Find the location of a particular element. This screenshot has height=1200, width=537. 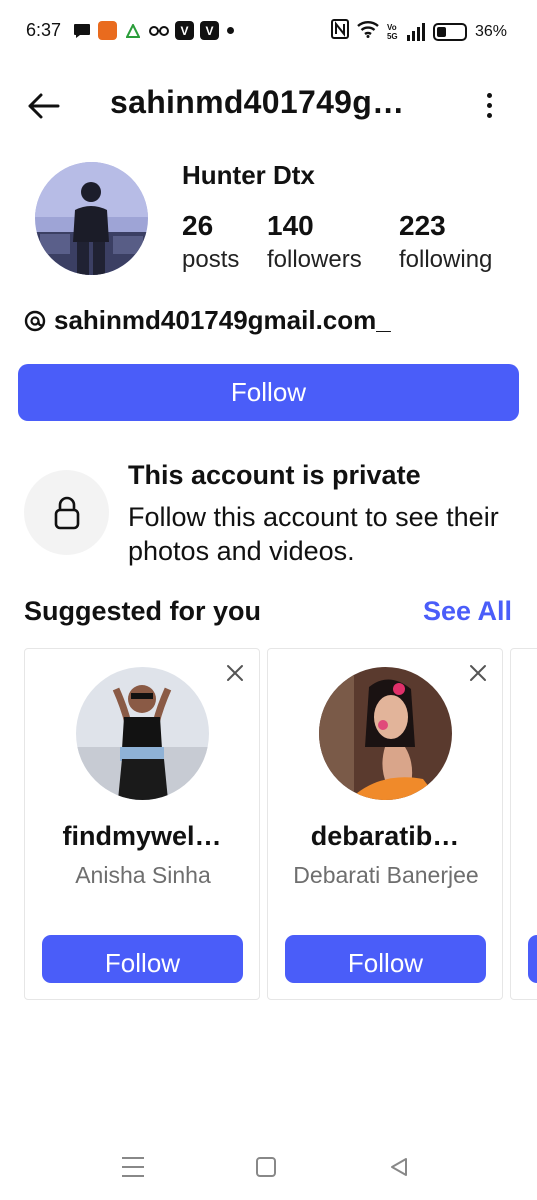

suggested-card: debaratib… Debarati Banerjee Follow is located at coordinates (385, 824).